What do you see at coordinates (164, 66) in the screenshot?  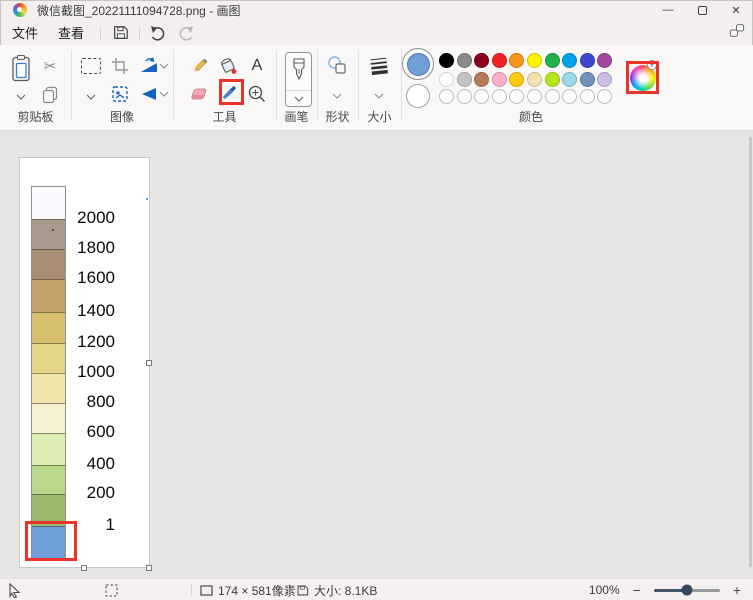 I see `rotate-dropdown-chevron-icon` at bounding box center [164, 66].